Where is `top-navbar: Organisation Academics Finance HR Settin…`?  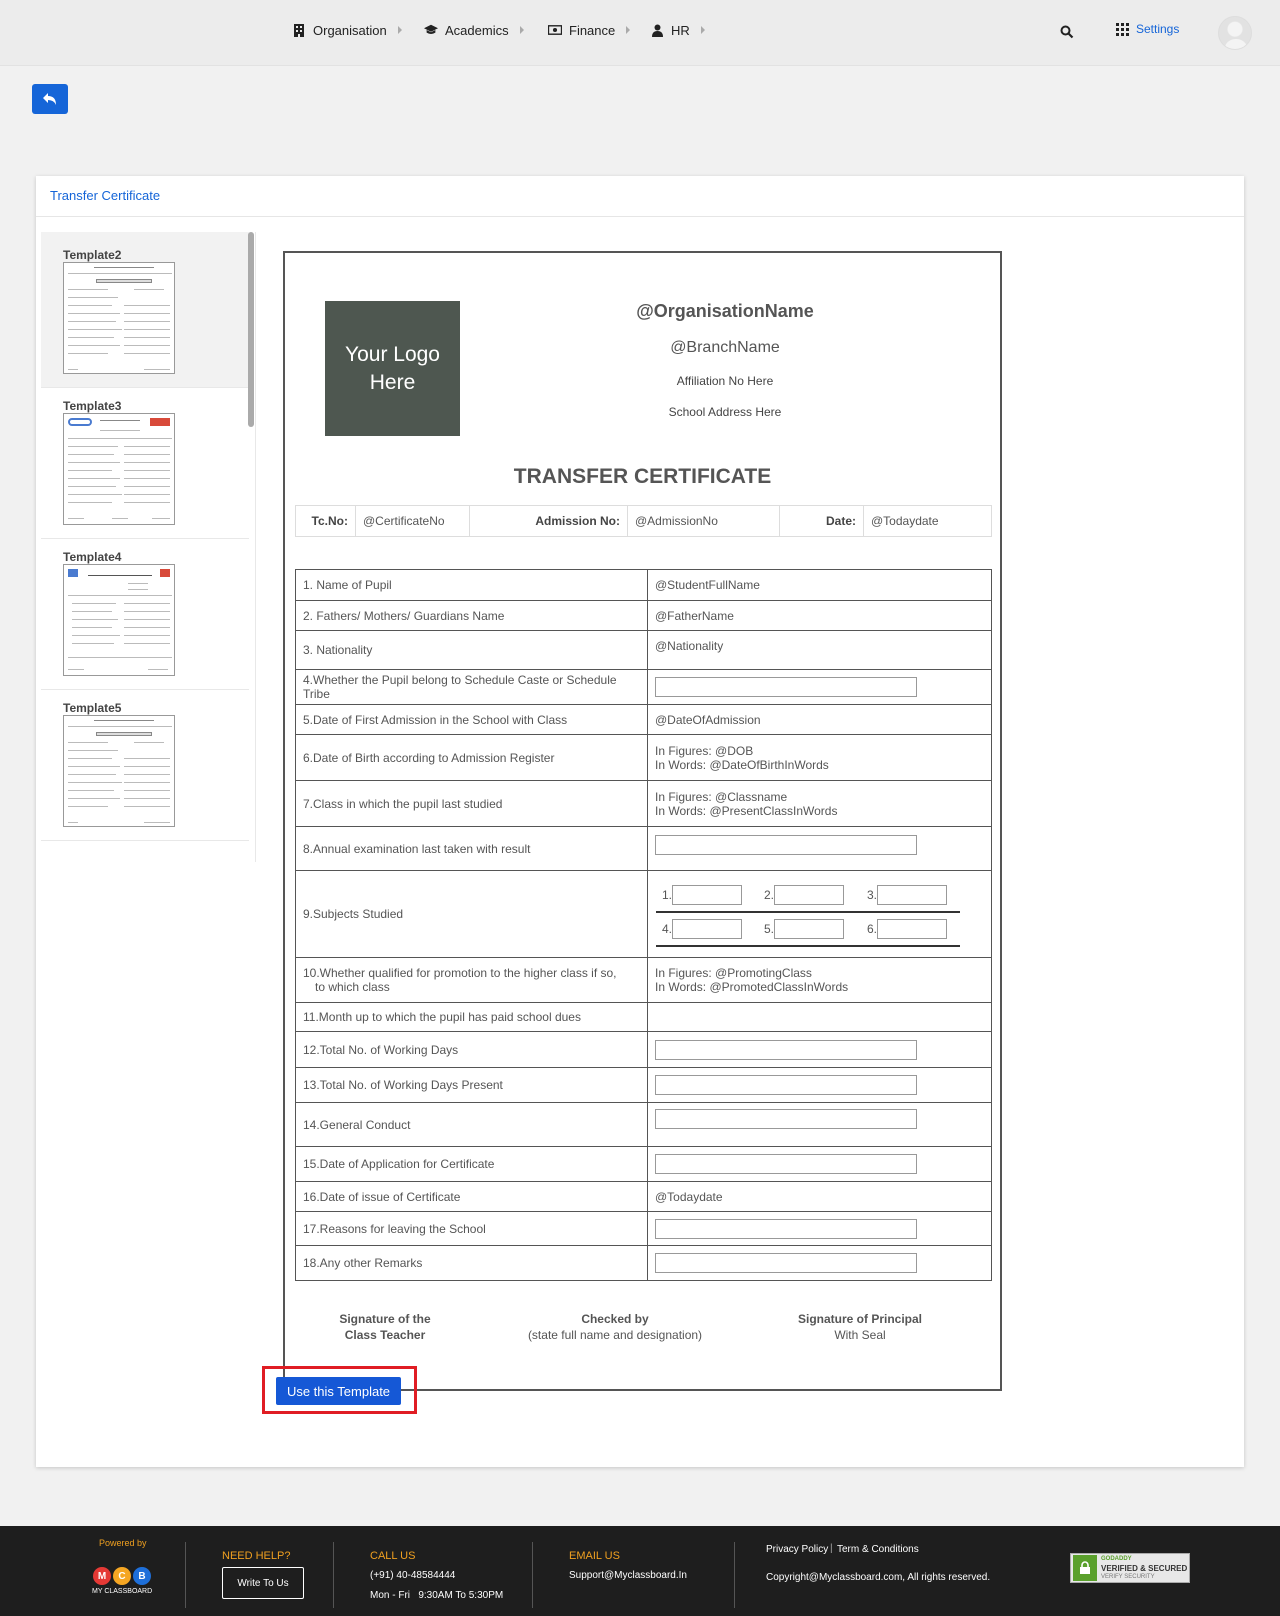
top-navbar: Organisation Academics Finance HR Settin… is located at coordinates (640, 33).